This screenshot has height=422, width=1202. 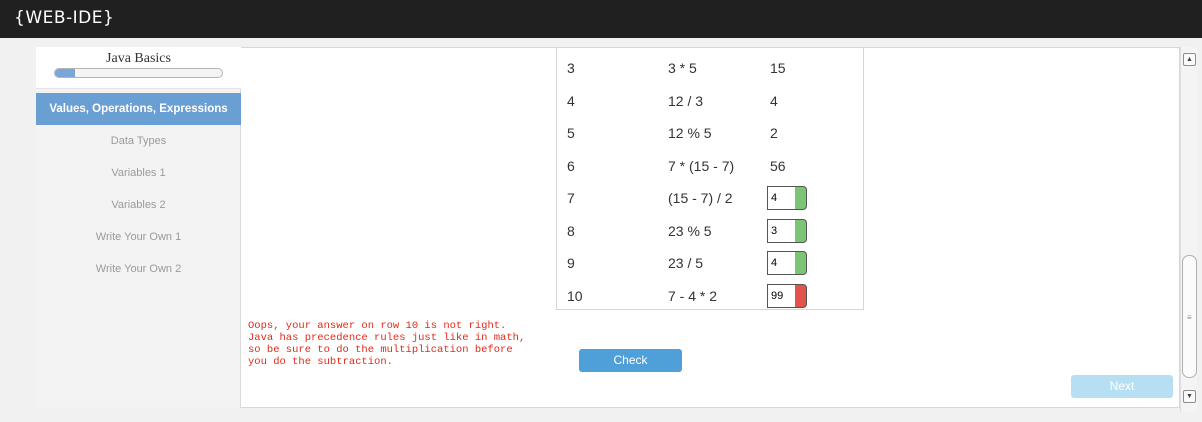 I want to click on sidebar-header: Java Basics, so click(x=138, y=68).